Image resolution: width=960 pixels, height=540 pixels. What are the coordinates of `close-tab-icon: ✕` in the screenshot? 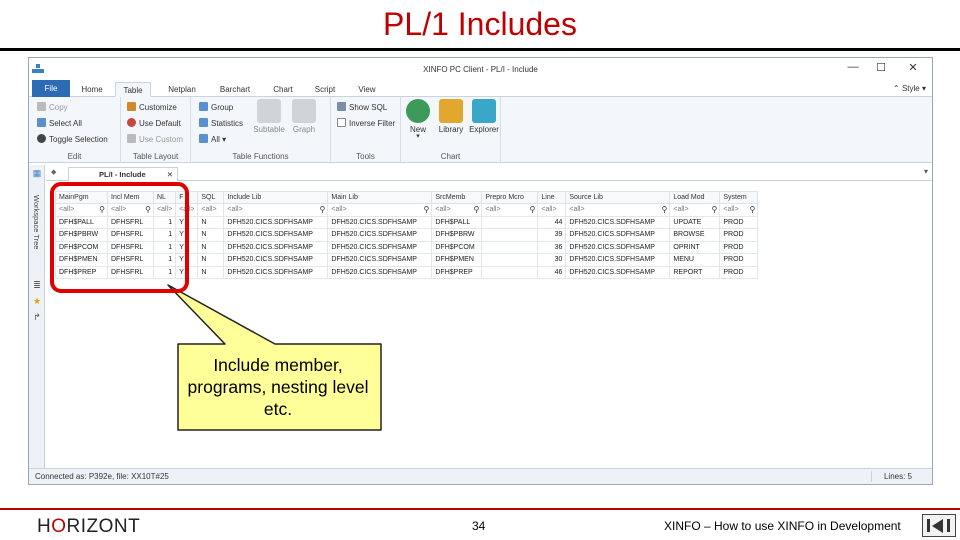 It's located at (170, 174).